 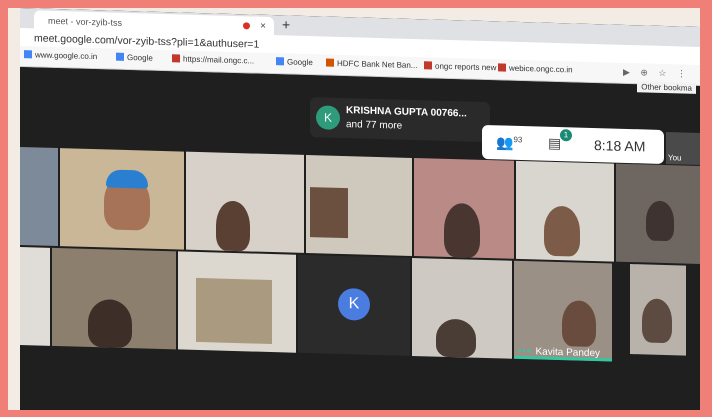 What do you see at coordinates (374, 125) in the screenshot?
I see `notification-more: and 77 more` at bounding box center [374, 125].